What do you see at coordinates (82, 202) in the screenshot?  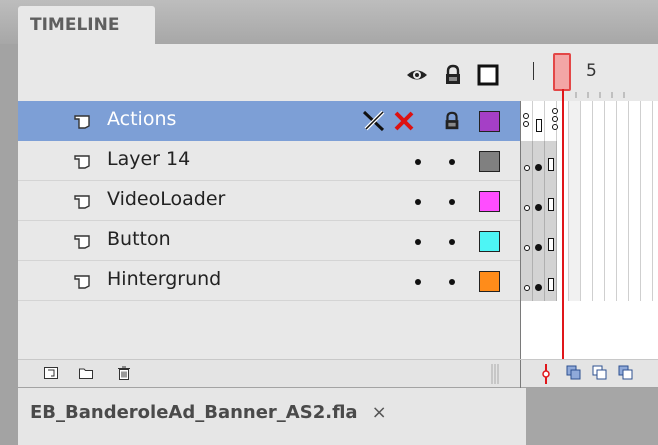 I see `layer-icon` at bounding box center [82, 202].